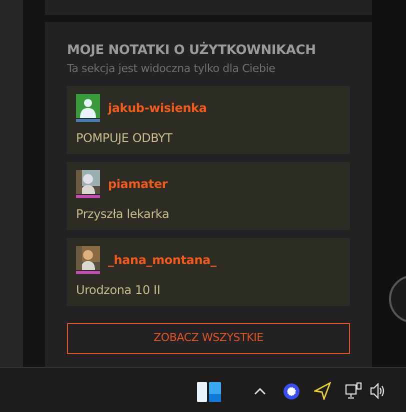 The width and height of the screenshot is (406, 412). Describe the element at coordinates (88, 106) in the screenshot. I see `user-avatar-icon` at that location.